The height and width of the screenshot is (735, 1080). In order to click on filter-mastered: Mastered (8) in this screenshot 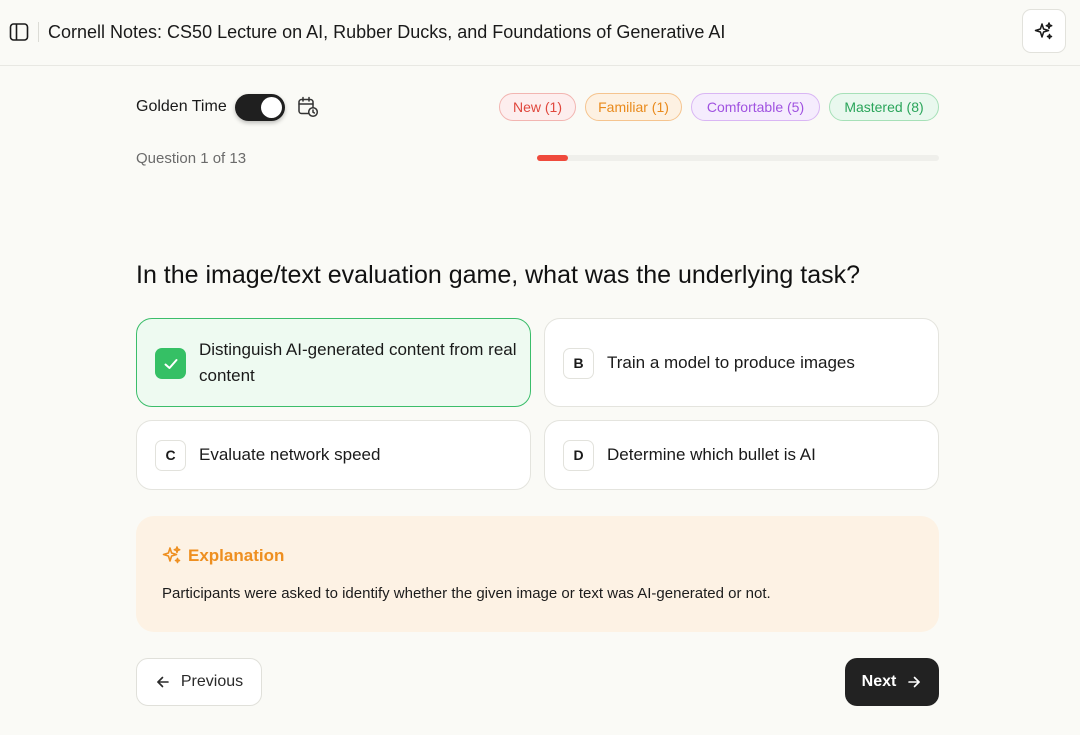, I will do `click(884, 107)`.